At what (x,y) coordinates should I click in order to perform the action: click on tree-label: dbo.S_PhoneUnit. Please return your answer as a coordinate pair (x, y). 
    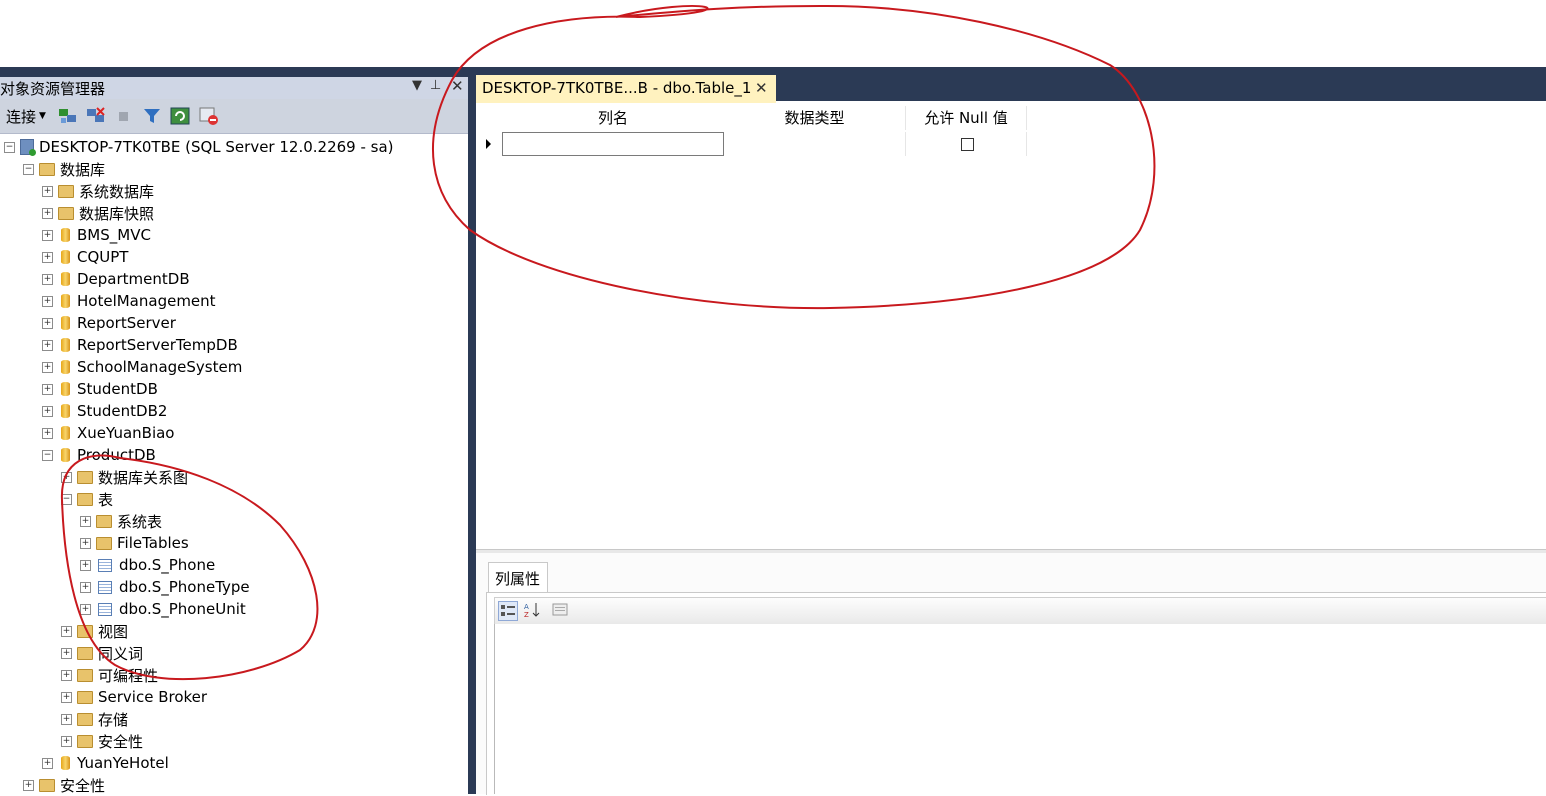
    Looking at the image, I should click on (182, 609).